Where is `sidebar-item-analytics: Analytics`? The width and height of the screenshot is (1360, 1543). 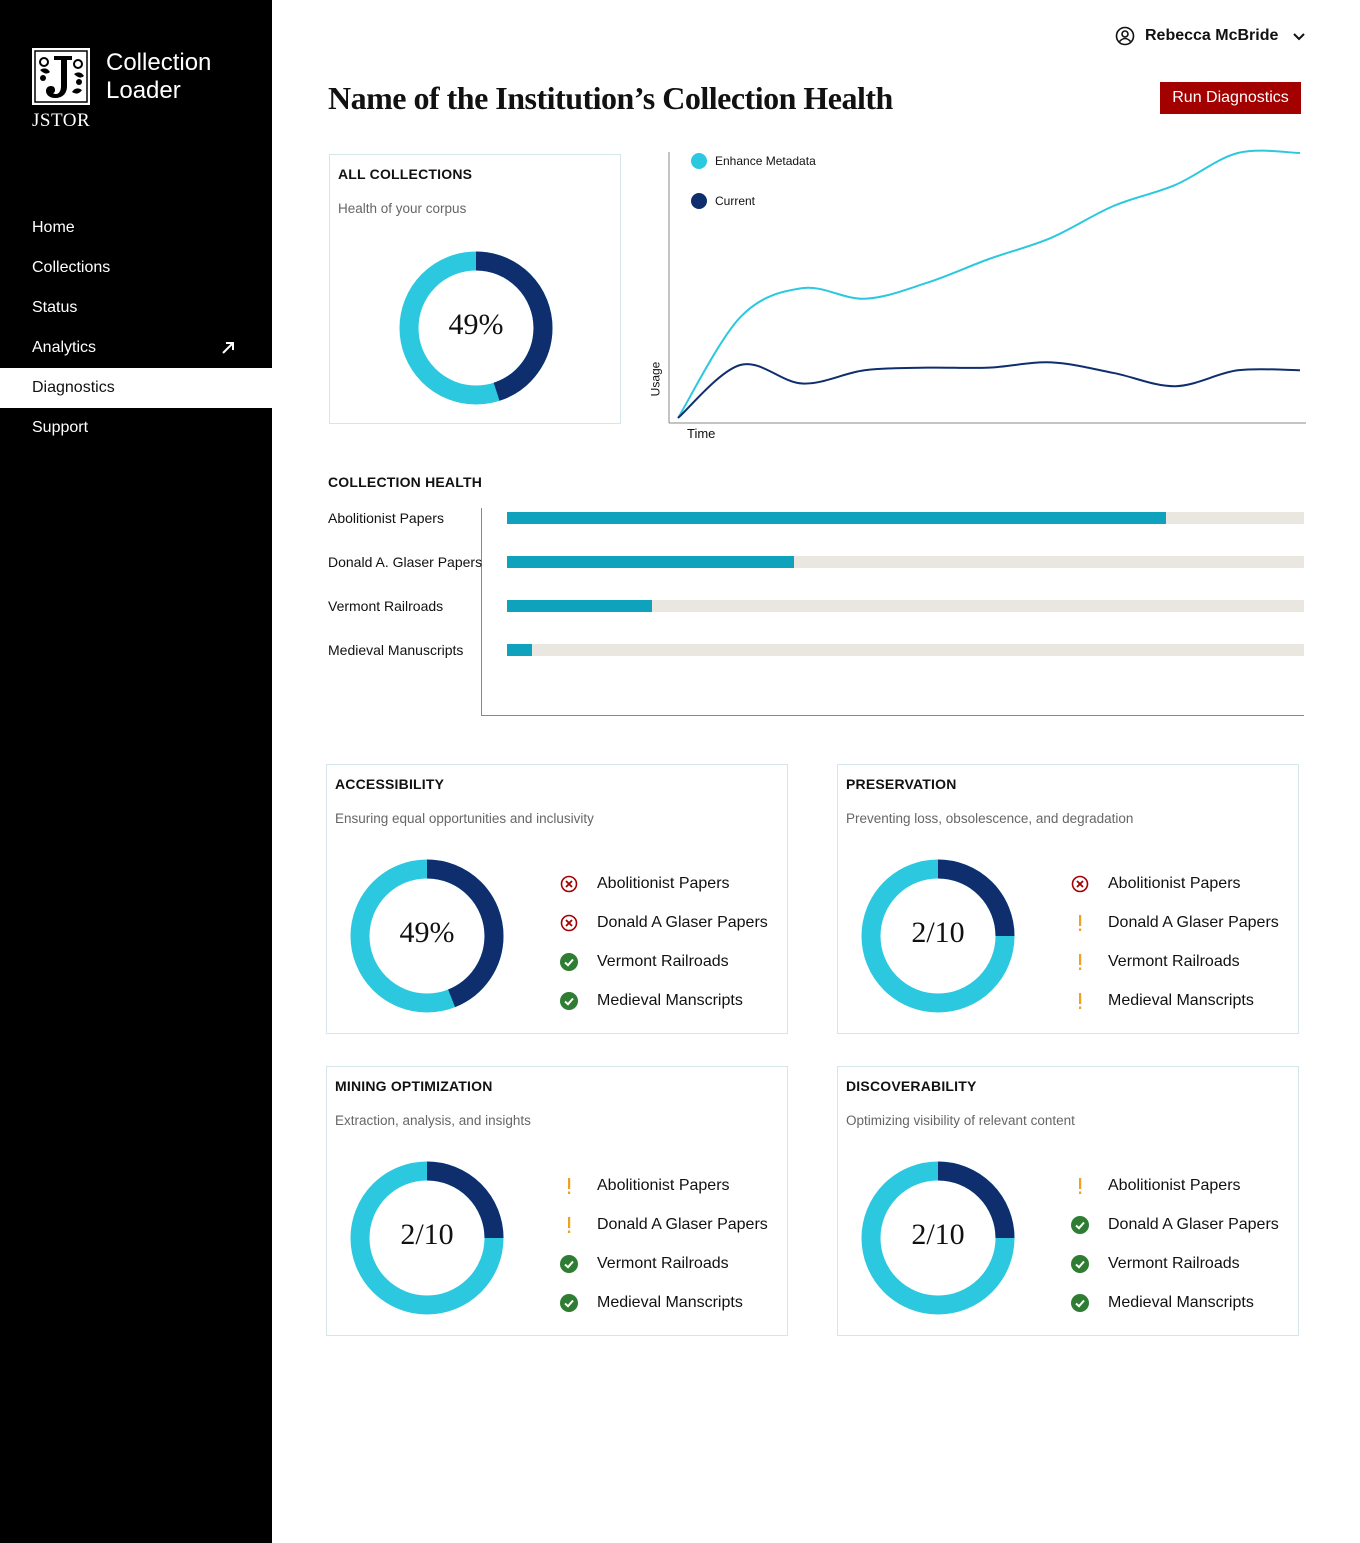
sidebar-item-analytics: Analytics is located at coordinates (136, 348).